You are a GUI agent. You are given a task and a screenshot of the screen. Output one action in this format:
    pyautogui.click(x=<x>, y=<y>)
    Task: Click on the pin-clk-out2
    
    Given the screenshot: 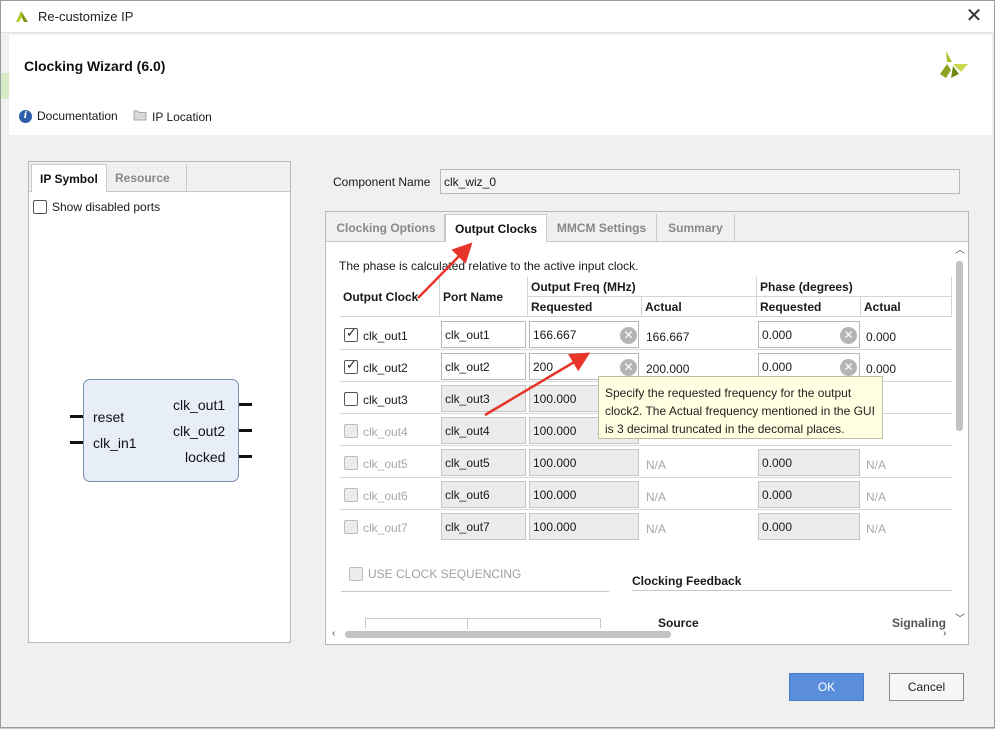 What is the action you would take?
    pyautogui.click(x=245, y=430)
    